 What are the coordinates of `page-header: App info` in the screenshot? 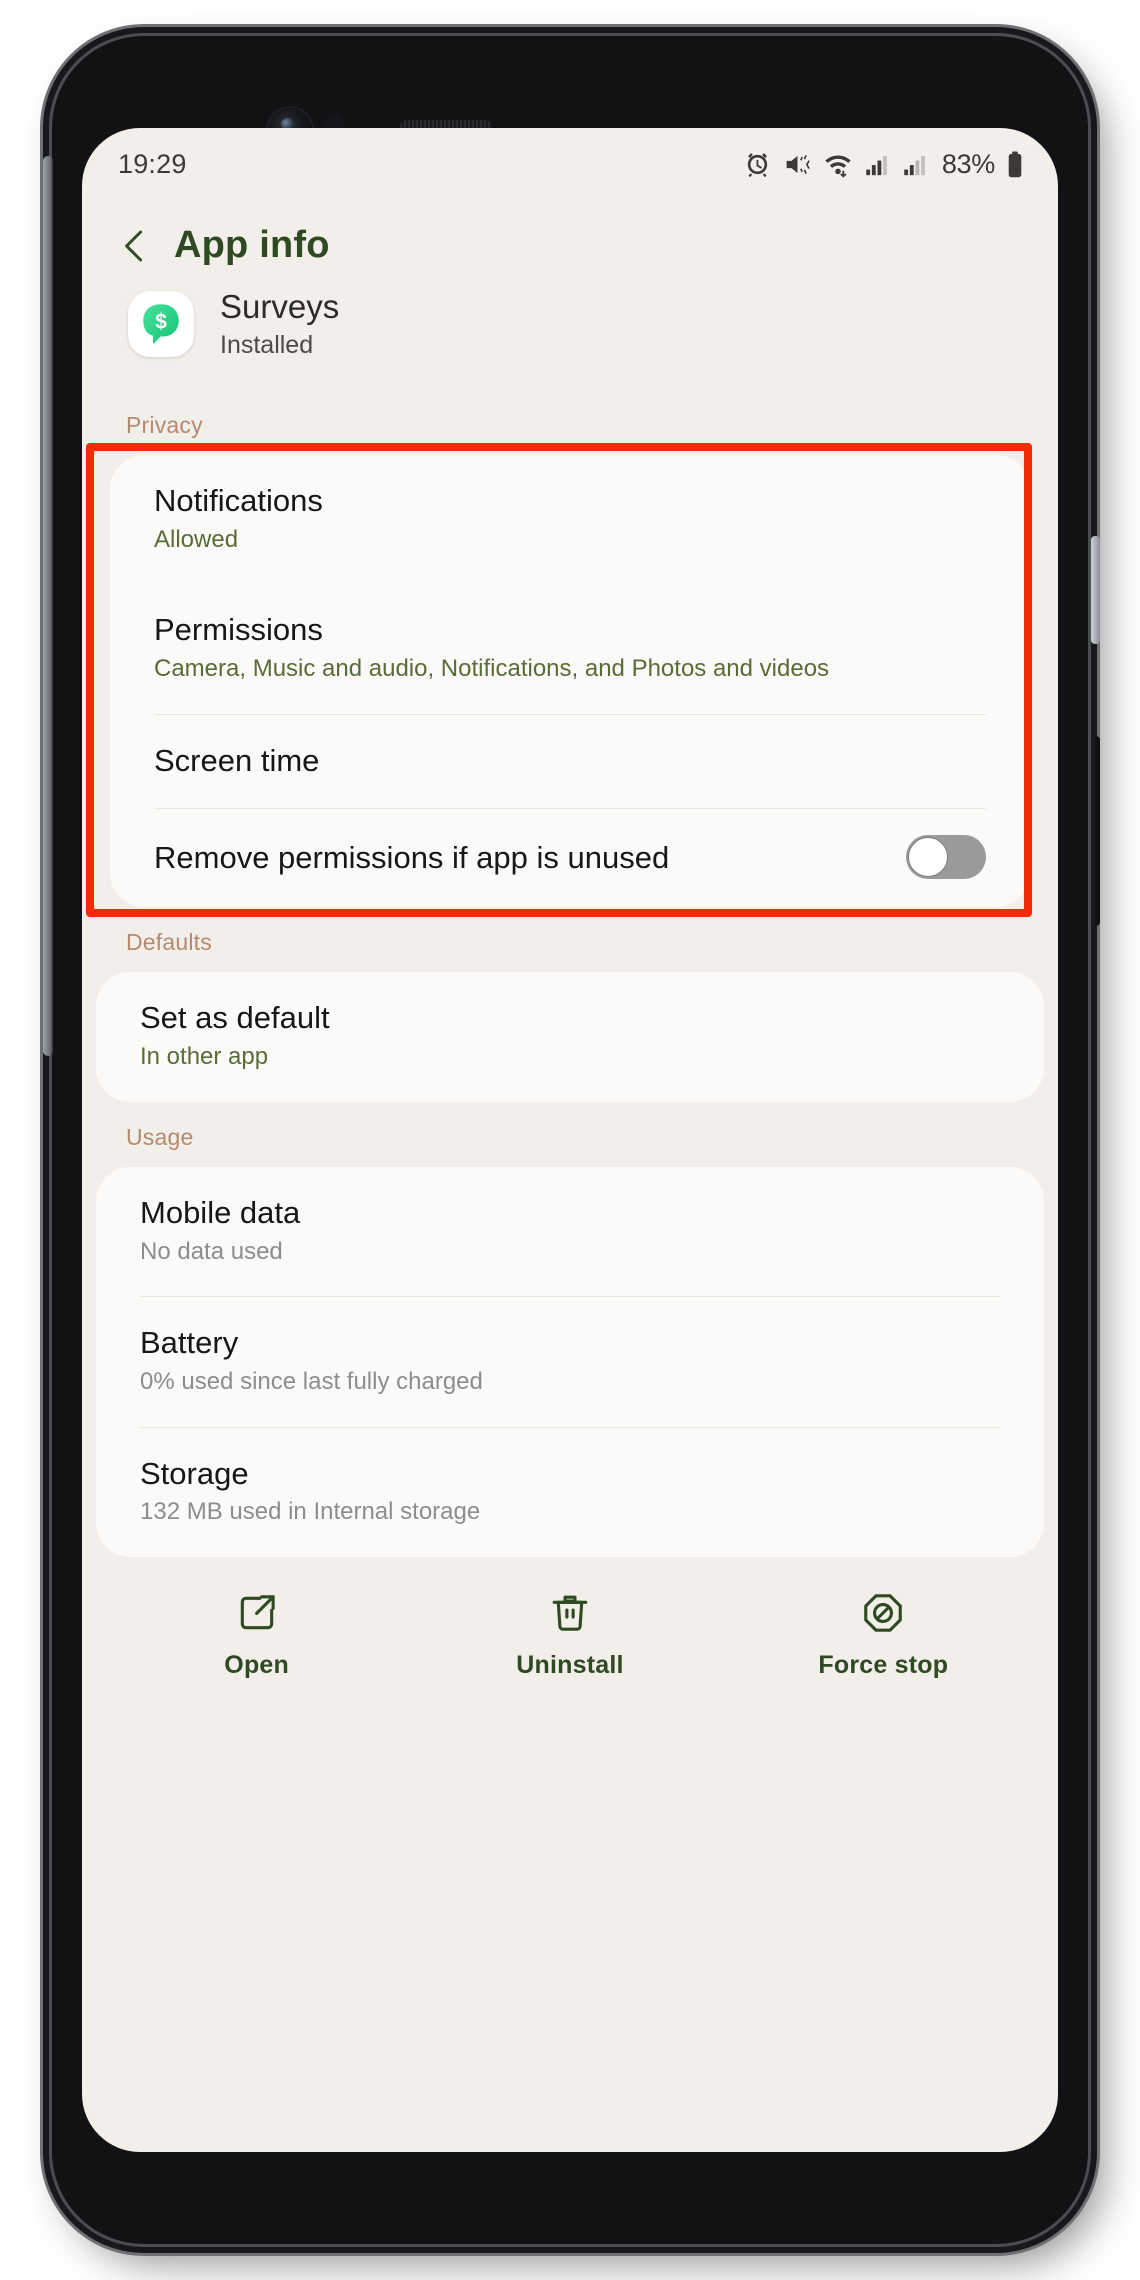 It's located at (570, 237).